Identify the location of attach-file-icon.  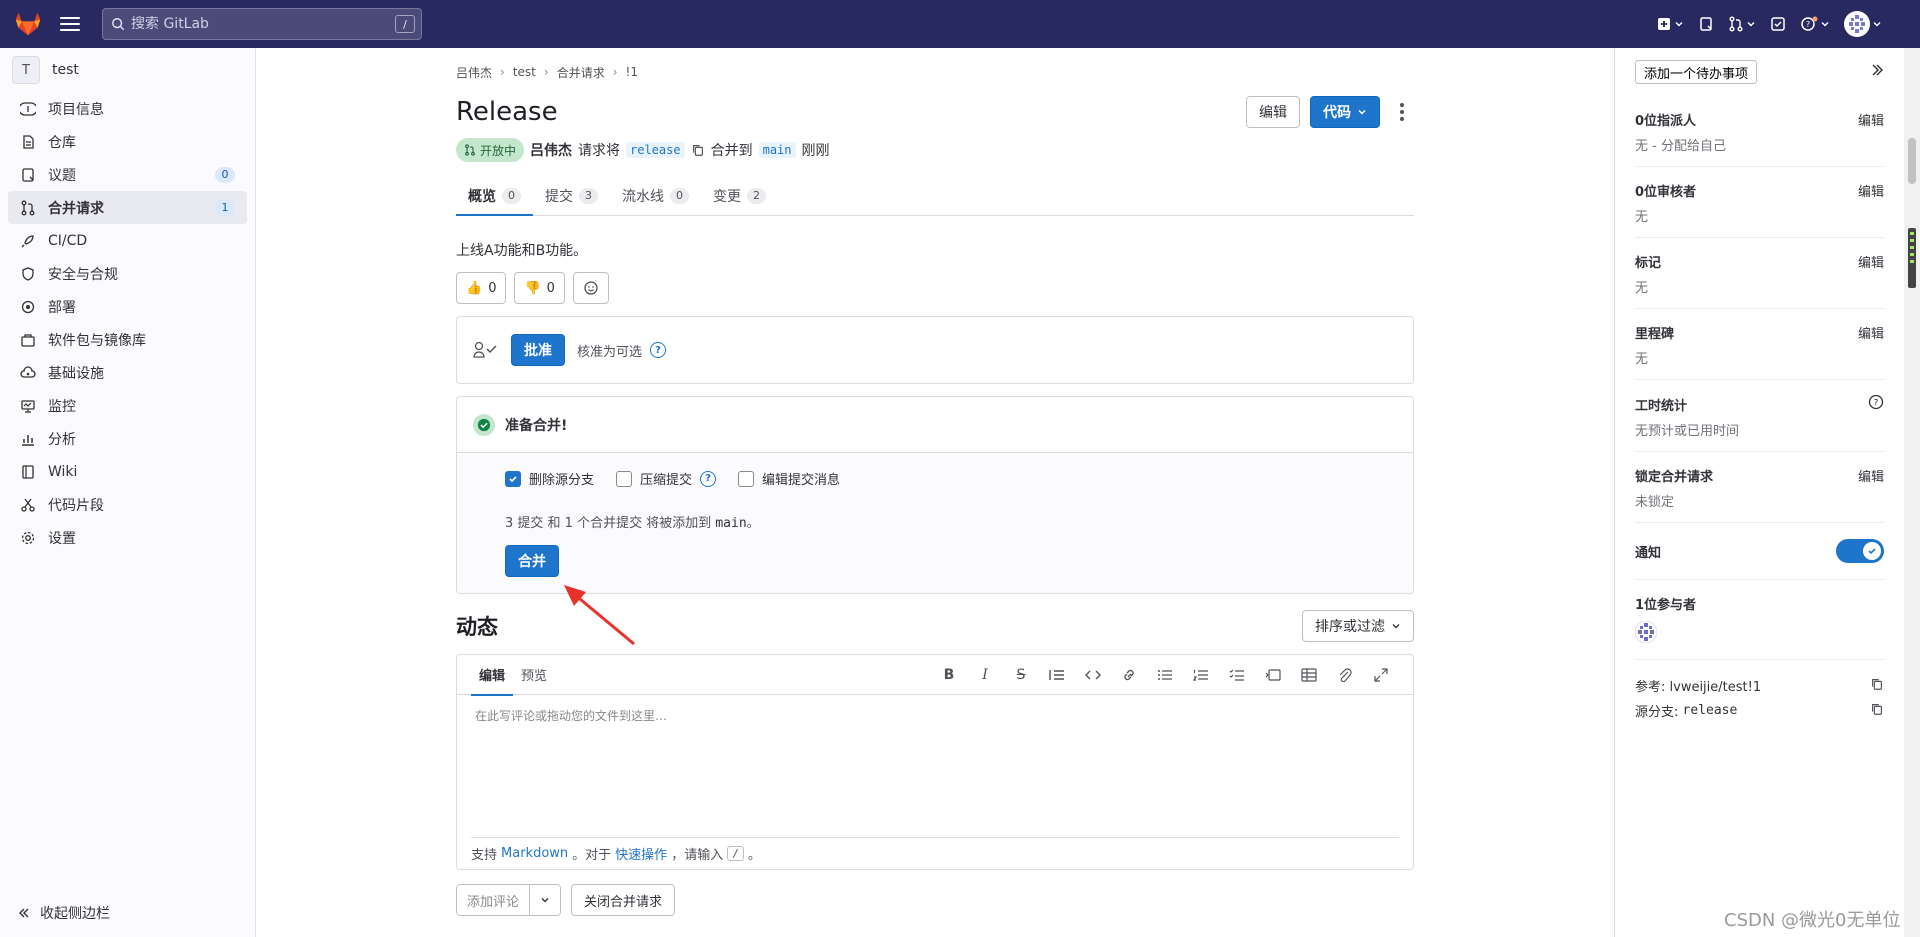
(1345, 675).